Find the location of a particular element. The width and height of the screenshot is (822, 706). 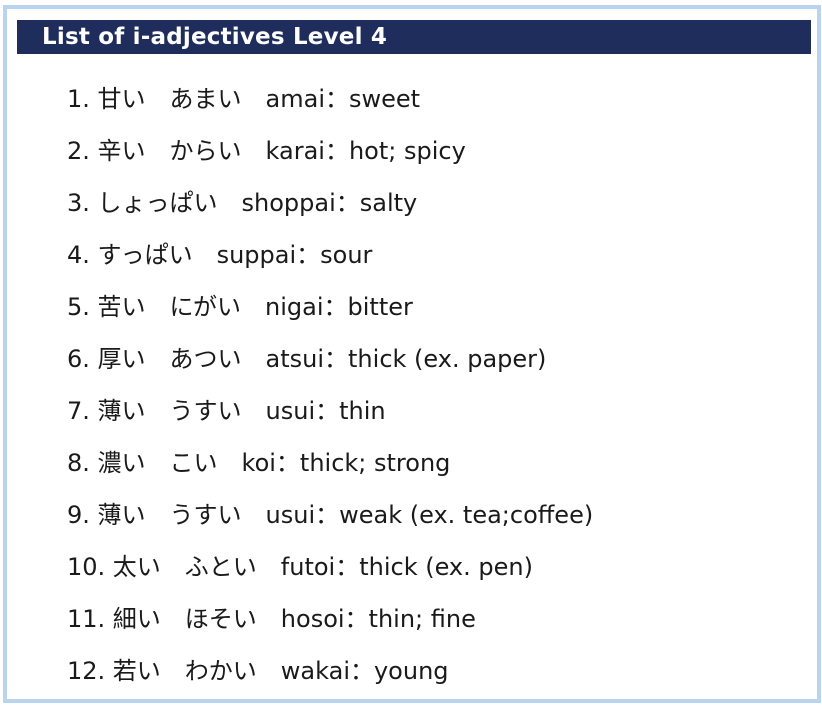

list-item: 8. 濃い こい koi：thick; strong is located at coordinates (259, 463).